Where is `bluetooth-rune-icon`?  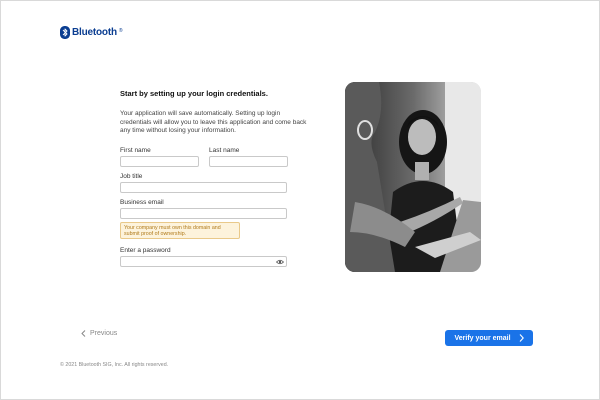 bluetooth-rune-icon is located at coordinates (65, 32).